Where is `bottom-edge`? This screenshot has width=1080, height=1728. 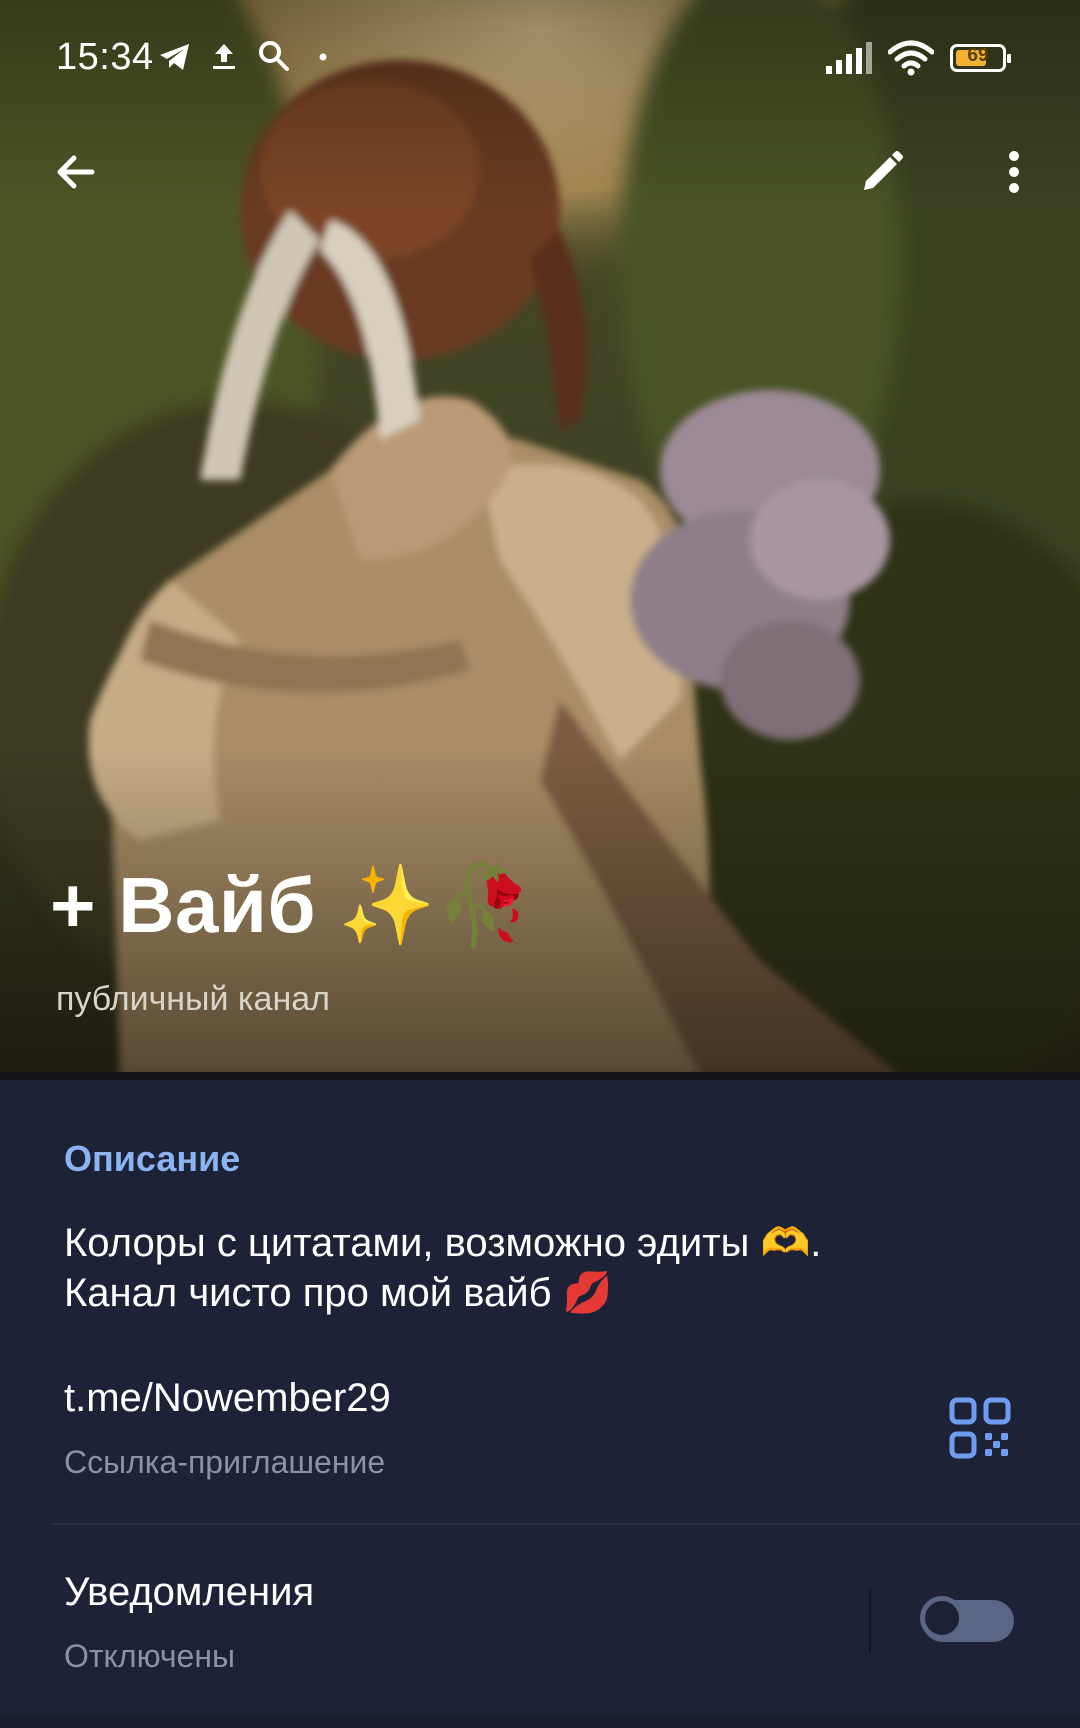 bottom-edge is located at coordinates (540, 1722).